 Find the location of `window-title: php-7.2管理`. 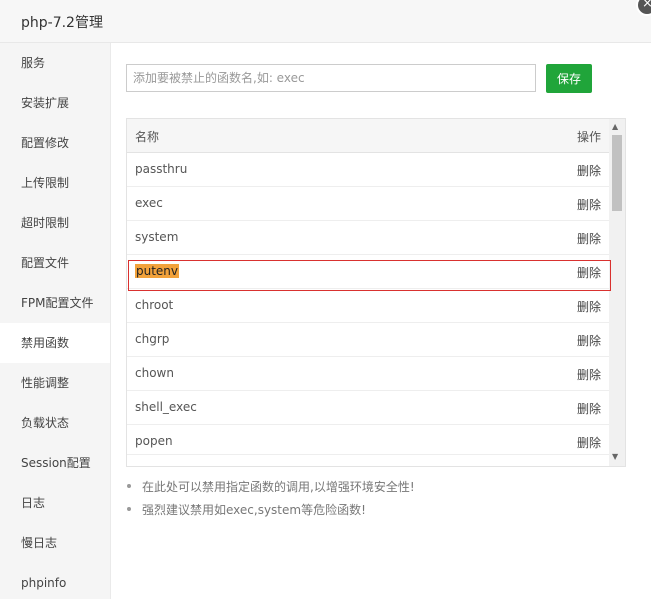

window-title: php-7.2管理 is located at coordinates (62, 23).